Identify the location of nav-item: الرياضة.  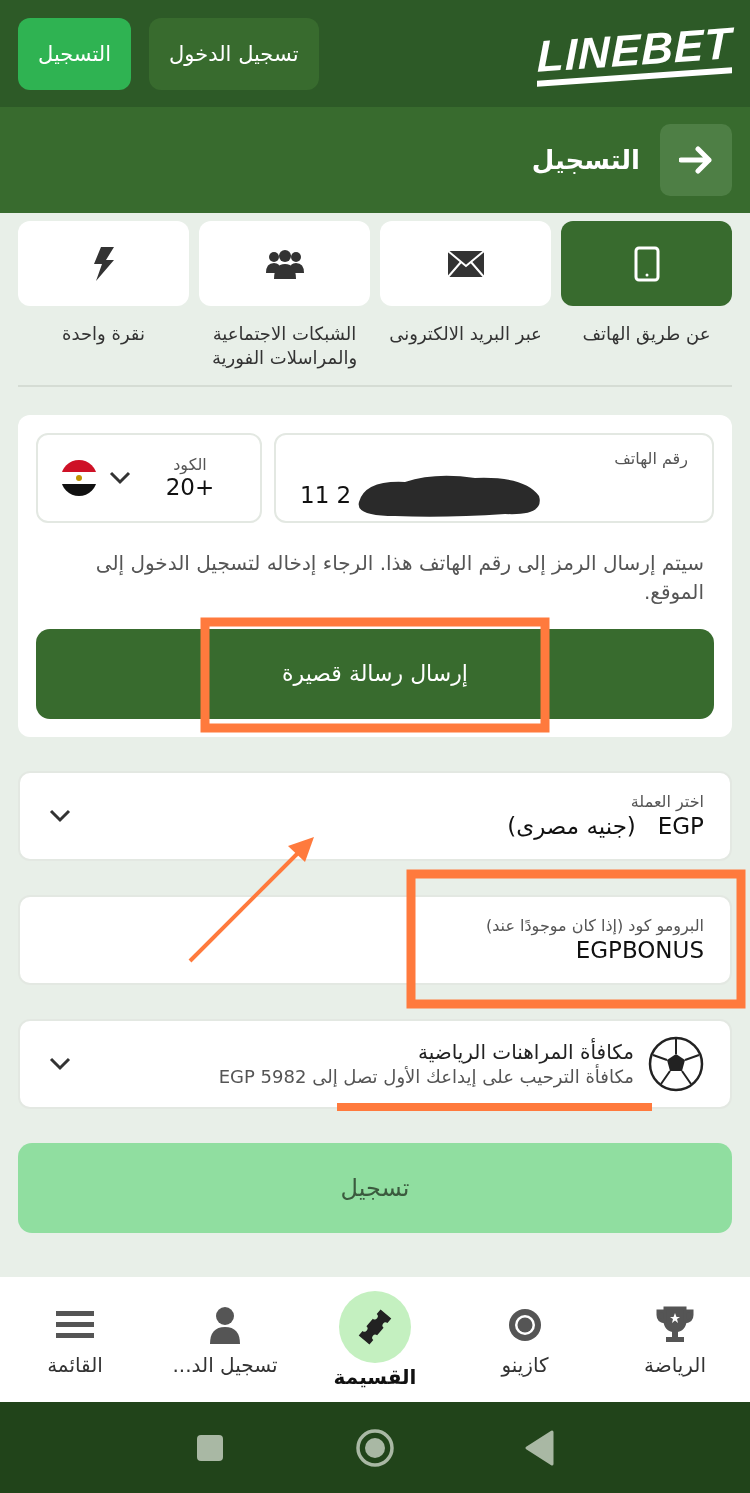
(675, 1339).